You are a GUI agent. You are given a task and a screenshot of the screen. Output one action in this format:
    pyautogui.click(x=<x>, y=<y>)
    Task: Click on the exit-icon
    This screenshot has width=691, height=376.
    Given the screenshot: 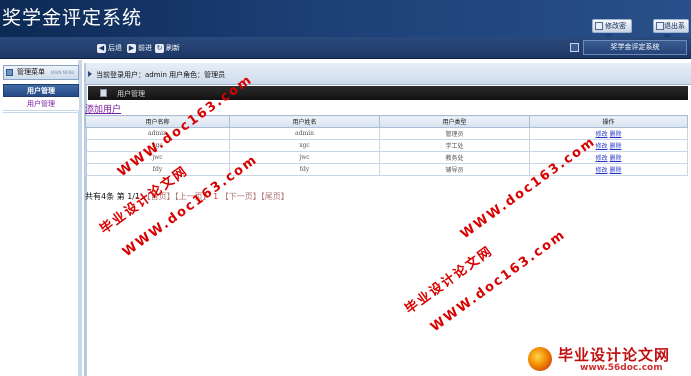 What is the action you would take?
    pyautogui.click(x=660, y=26)
    